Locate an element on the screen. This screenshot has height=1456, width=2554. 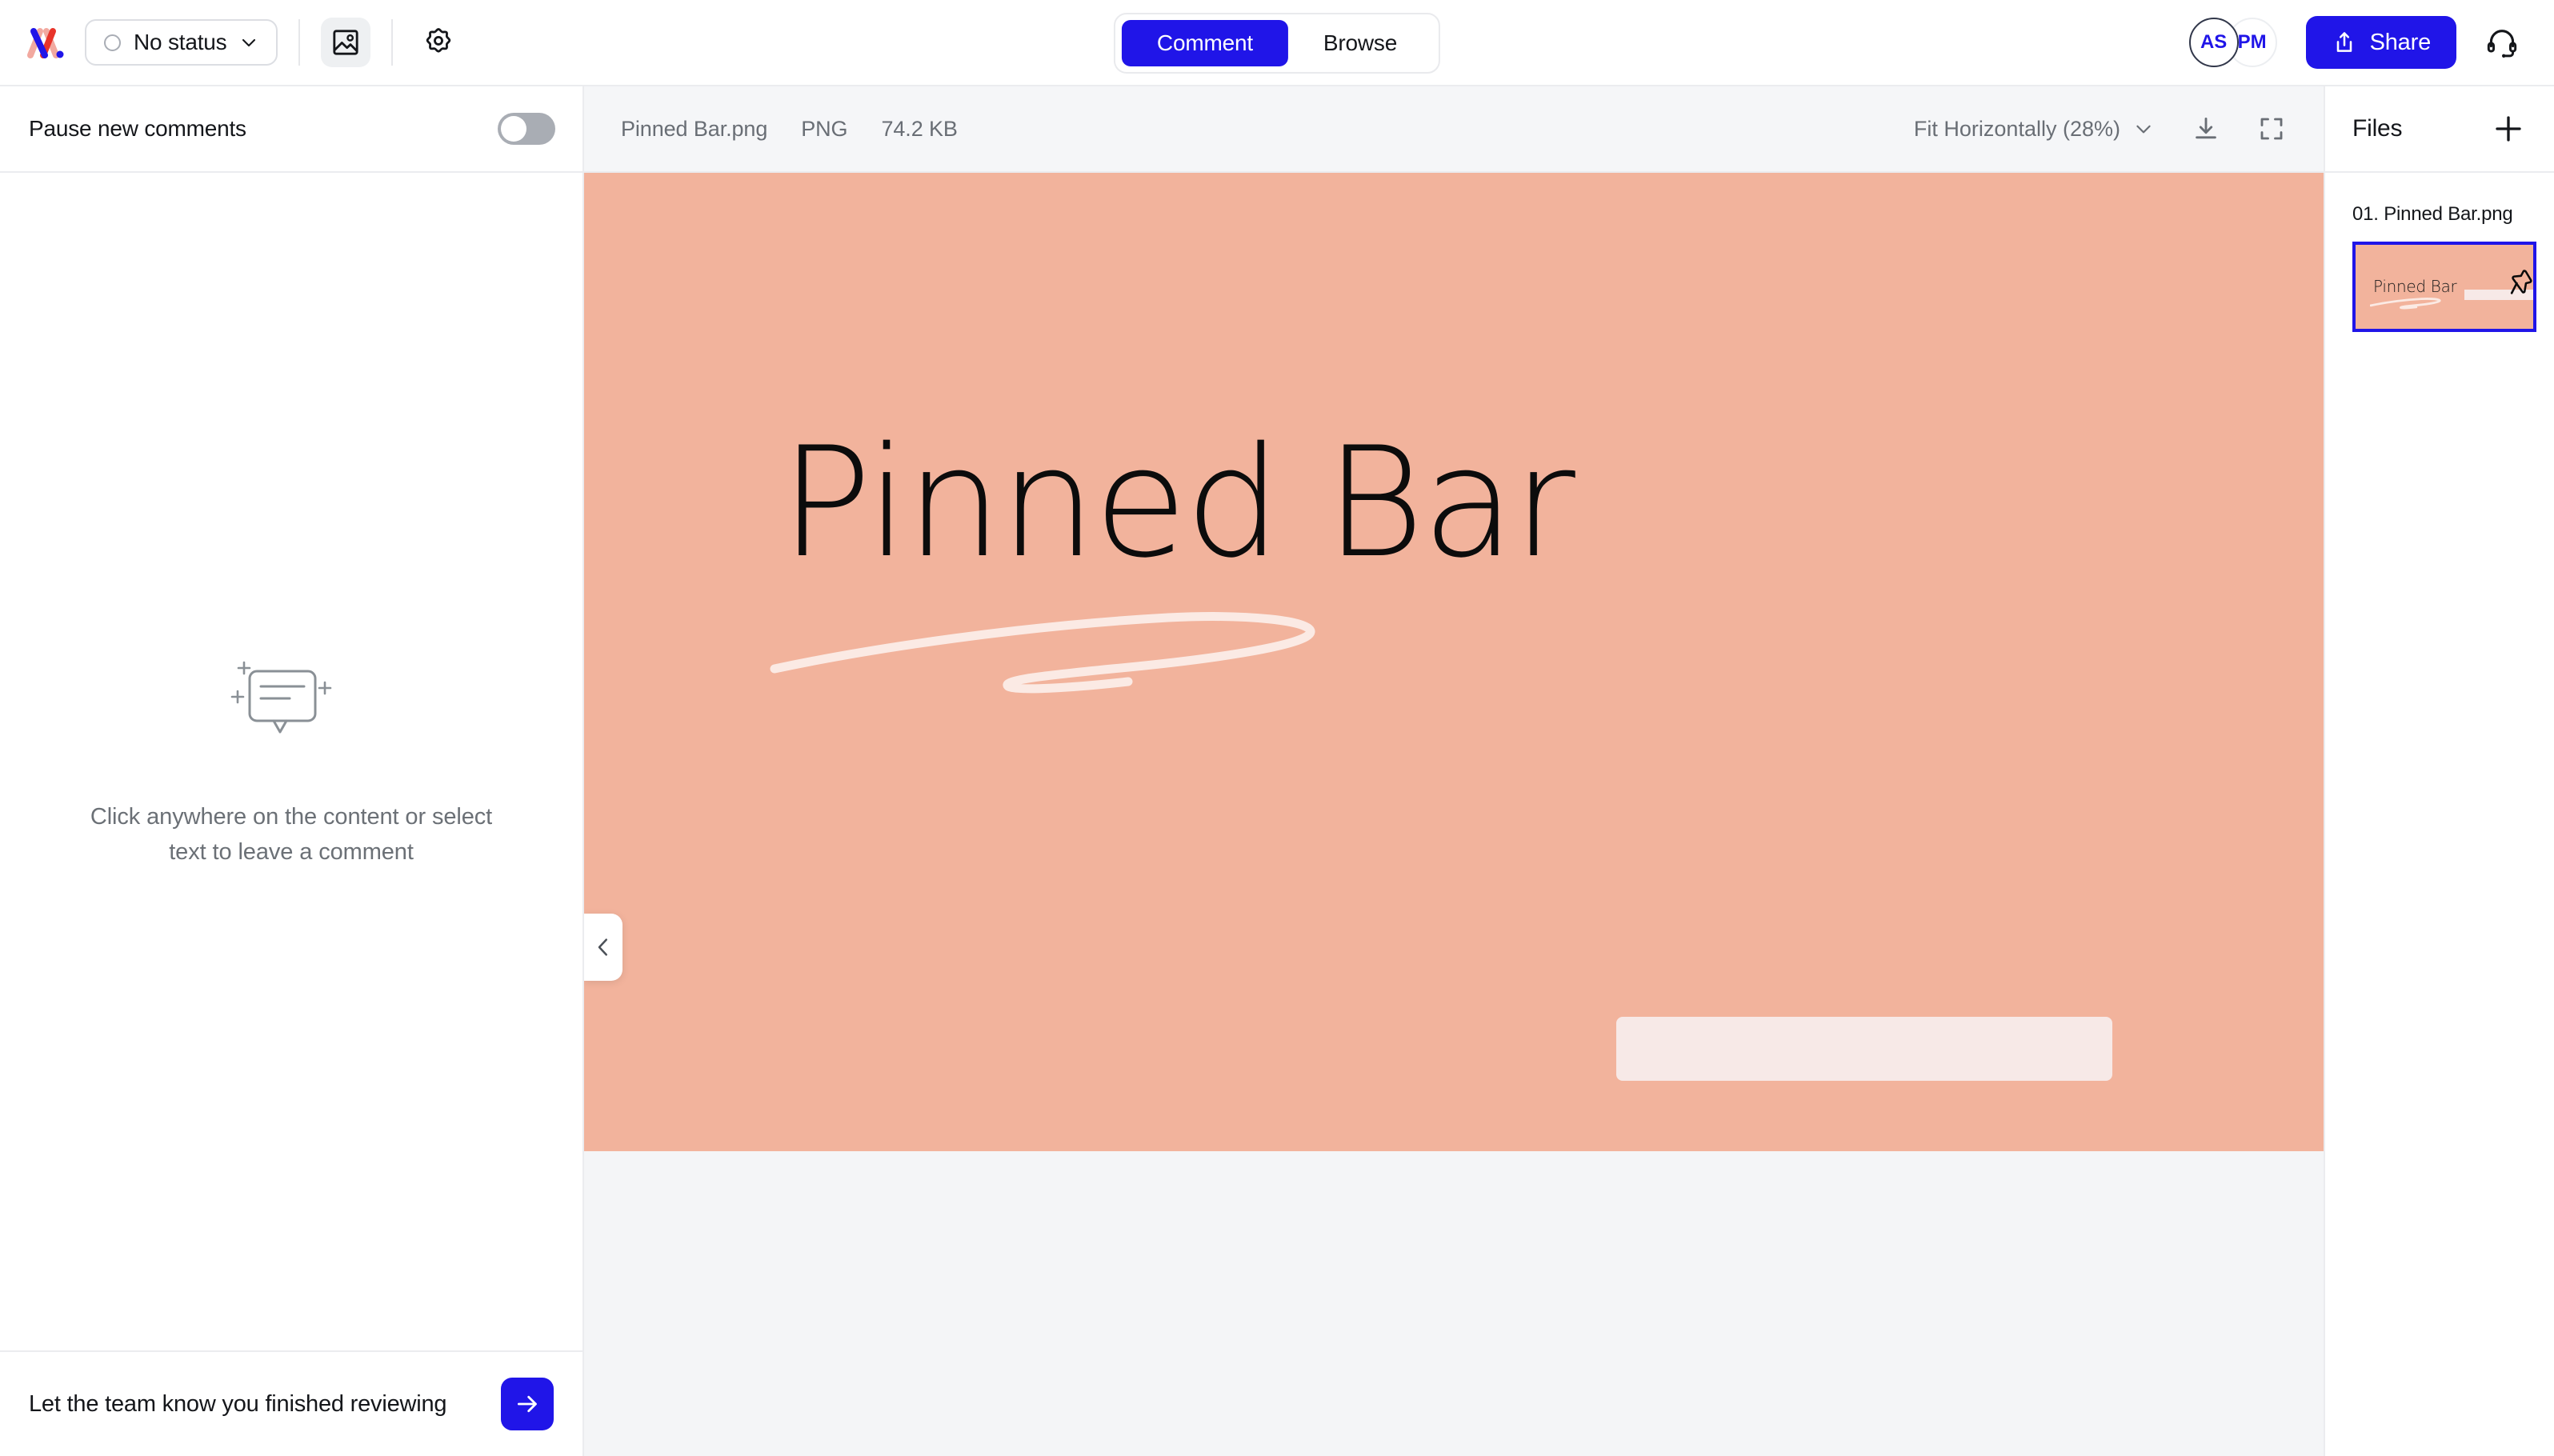
download-icon is located at coordinates (2206, 128).